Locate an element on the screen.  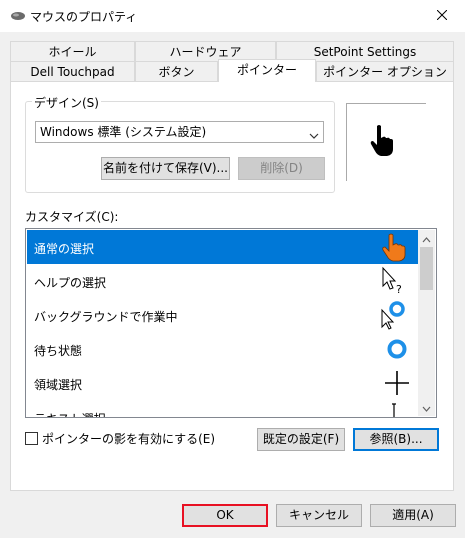
help-select-icon: ? is located at coordinates (394, 281).